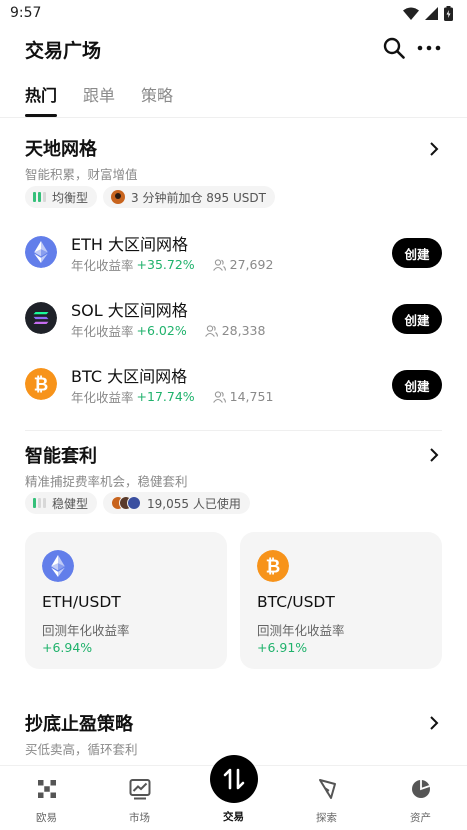 This screenshot has height=830, width=467. I want to click on tabs-divider, so click(233, 117).